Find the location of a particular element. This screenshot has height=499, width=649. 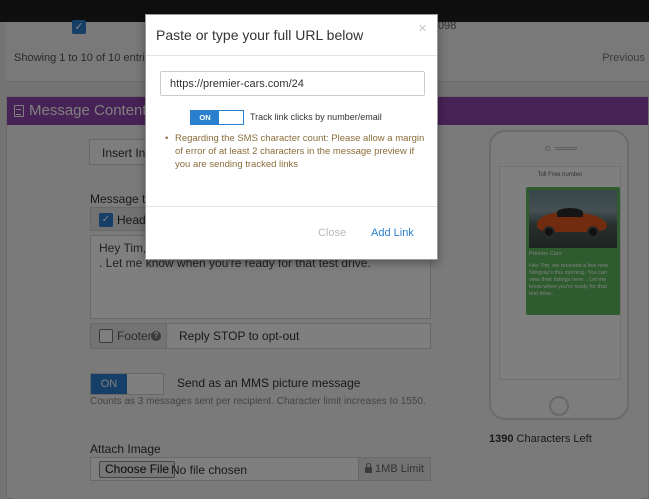

close-button: Close is located at coordinates (332, 233).